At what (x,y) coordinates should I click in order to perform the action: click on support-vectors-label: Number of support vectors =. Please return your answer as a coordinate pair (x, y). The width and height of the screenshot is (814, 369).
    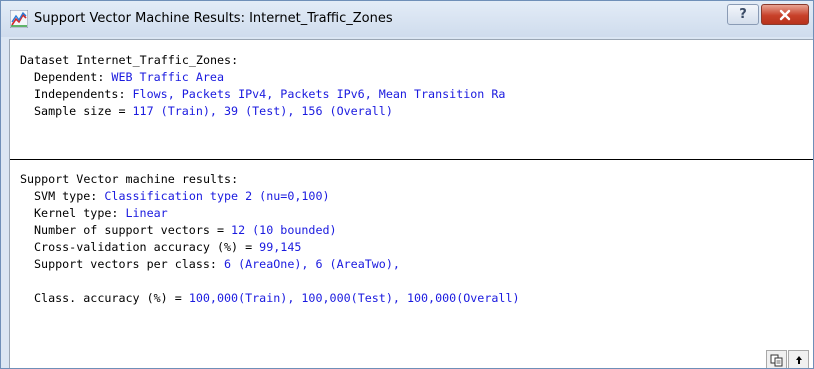
    Looking at the image, I should click on (133, 230).